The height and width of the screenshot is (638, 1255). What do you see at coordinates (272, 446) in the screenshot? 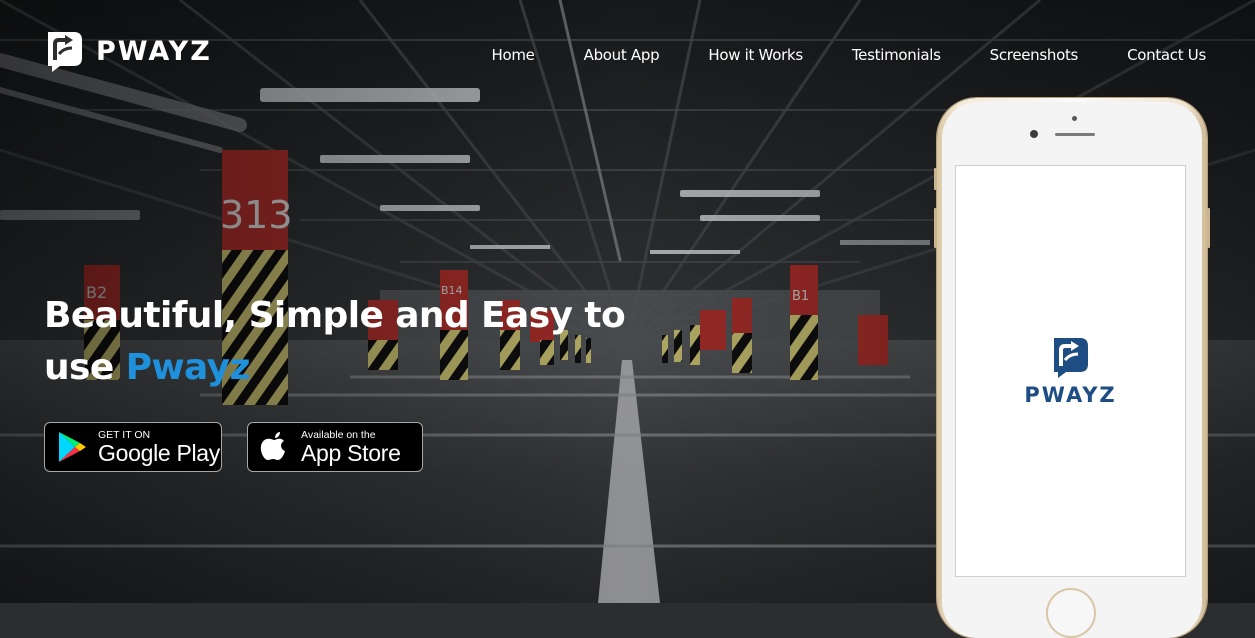
I see `apple-icon` at bounding box center [272, 446].